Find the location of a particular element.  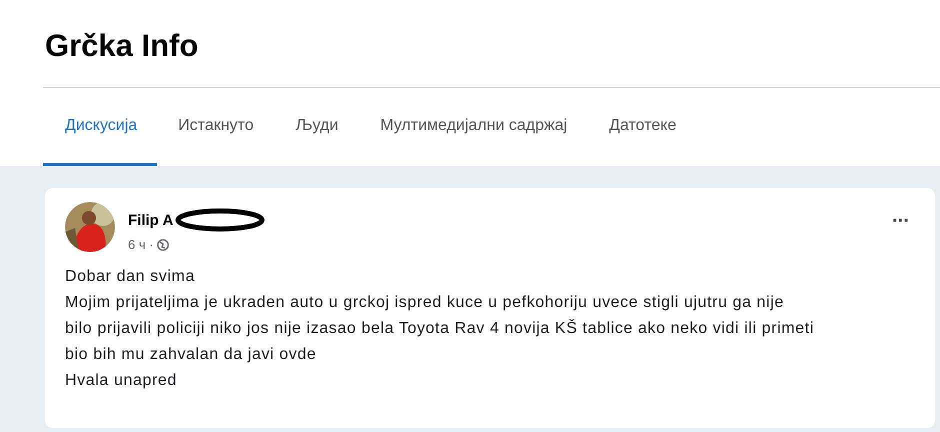

tab: Људи is located at coordinates (317, 127).